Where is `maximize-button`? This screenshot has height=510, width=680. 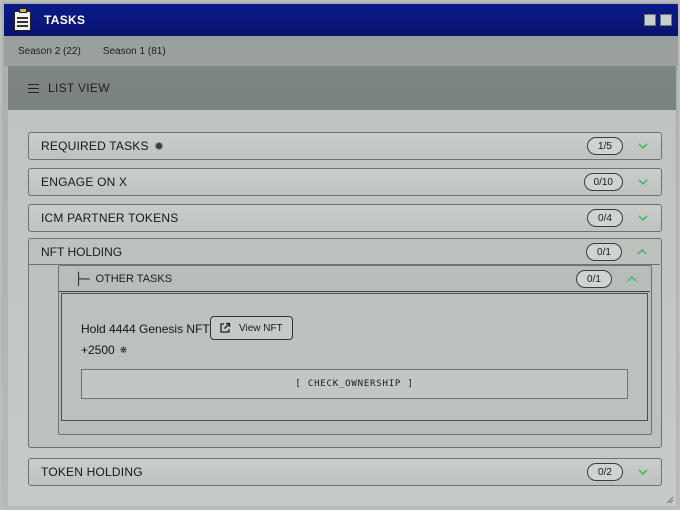 maximize-button is located at coordinates (666, 20).